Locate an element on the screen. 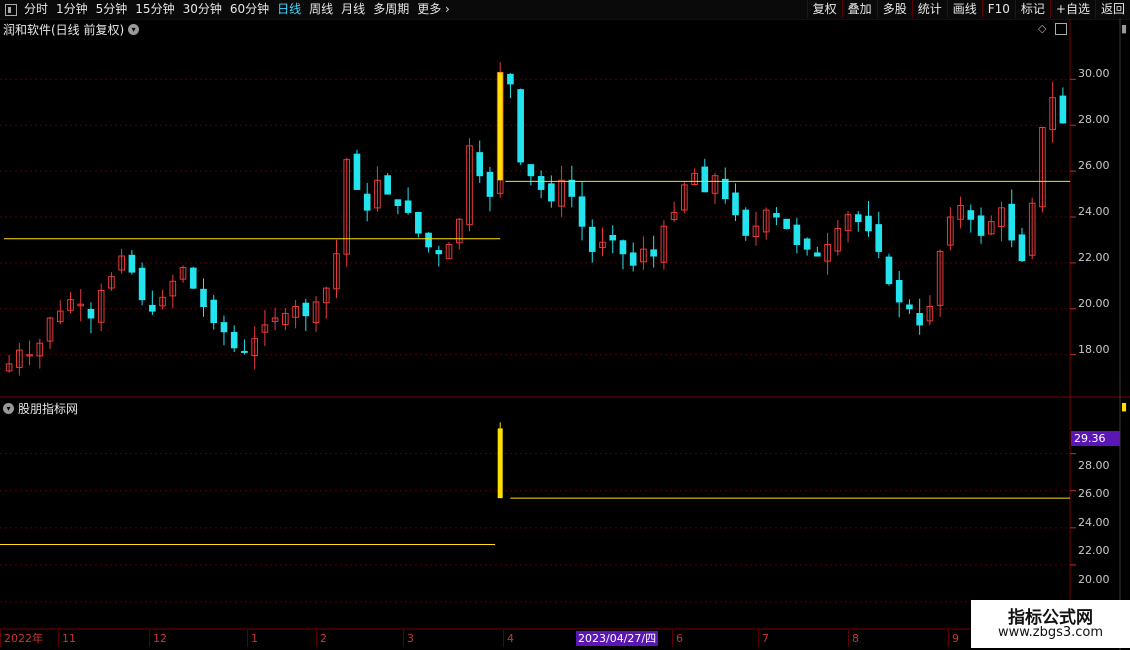 The height and width of the screenshot is (650, 1130). x-tick: 2022年 is located at coordinates (21, 638).